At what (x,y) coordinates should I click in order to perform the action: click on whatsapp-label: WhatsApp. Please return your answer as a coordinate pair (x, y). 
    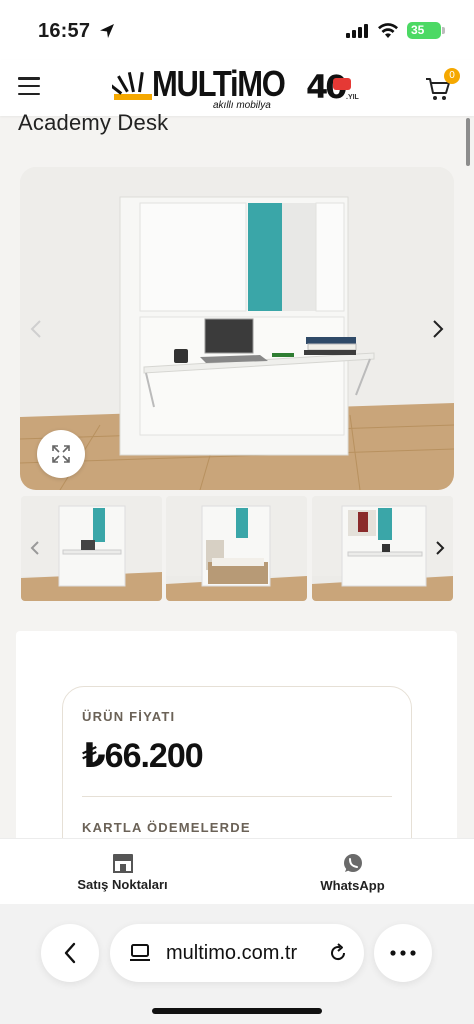
    Looking at the image, I should click on (352, 885).